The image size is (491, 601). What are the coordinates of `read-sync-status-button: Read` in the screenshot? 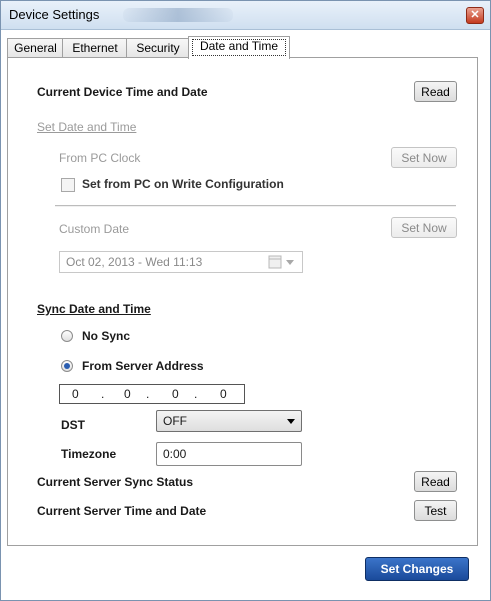 It's located at (435, 481).